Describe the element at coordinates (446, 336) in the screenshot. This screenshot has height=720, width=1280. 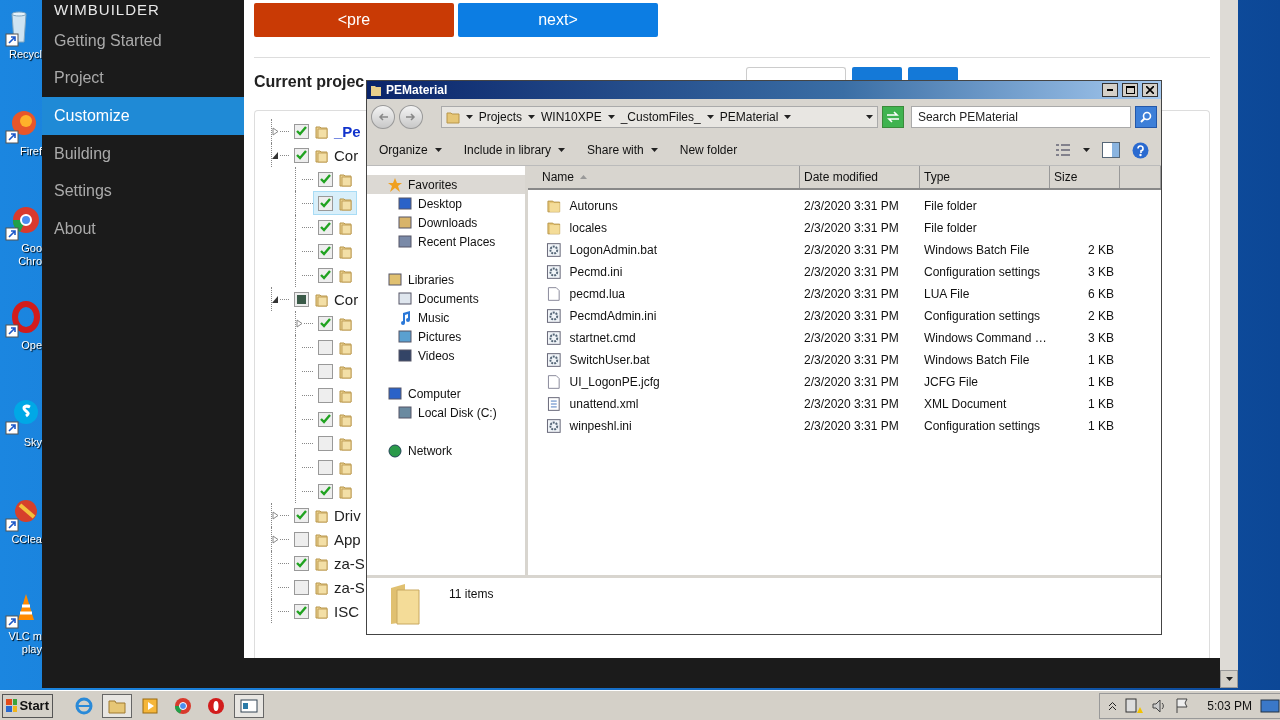
I see `navigation-item: Pictures` at that location.